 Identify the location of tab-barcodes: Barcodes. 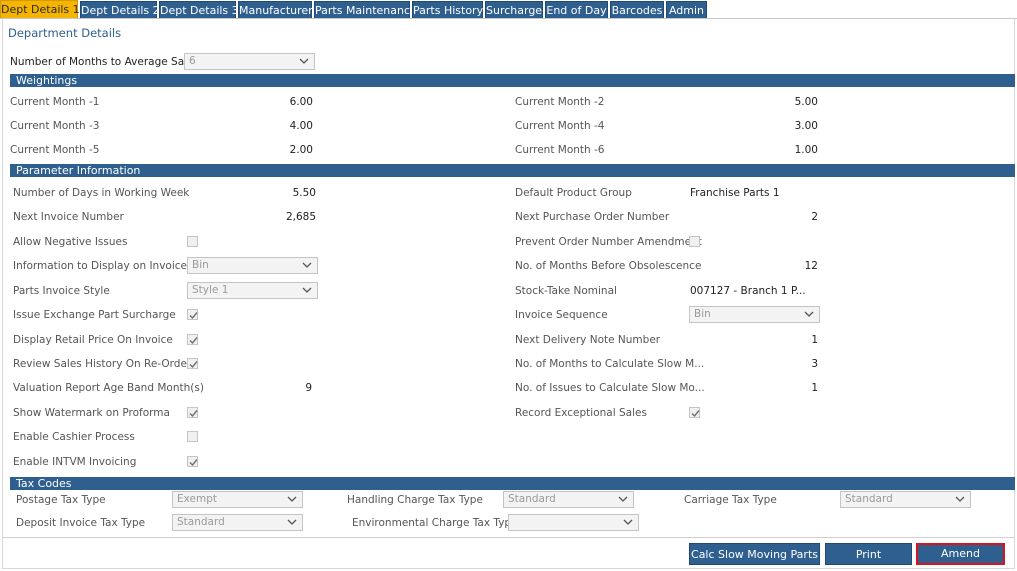
(637, 10).